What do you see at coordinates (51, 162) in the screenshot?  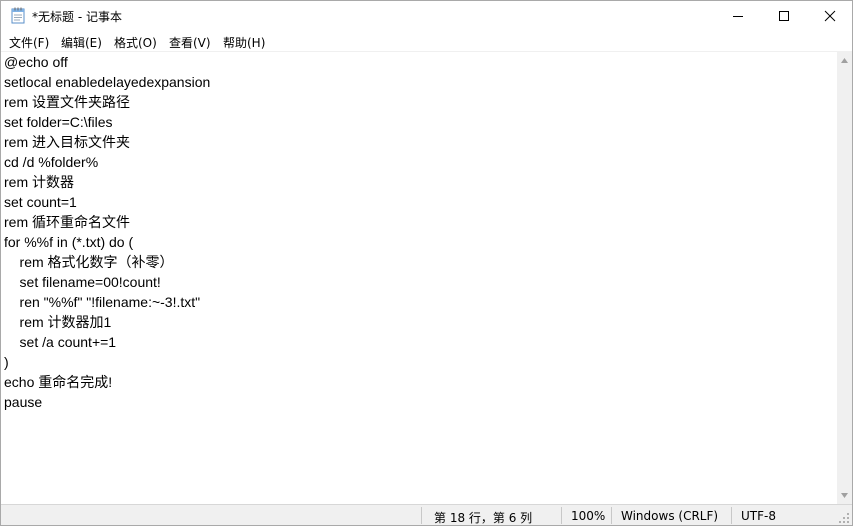 I see `editor-line: cd /d %folder%` at bounding box center [51, 162].